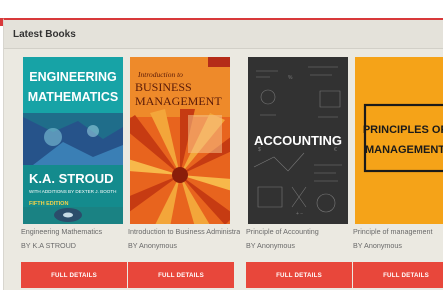 The height and width of the screenshot is (290, 443). I want to click on cover-edition: FIFTH EDITION, so click(48, 204).